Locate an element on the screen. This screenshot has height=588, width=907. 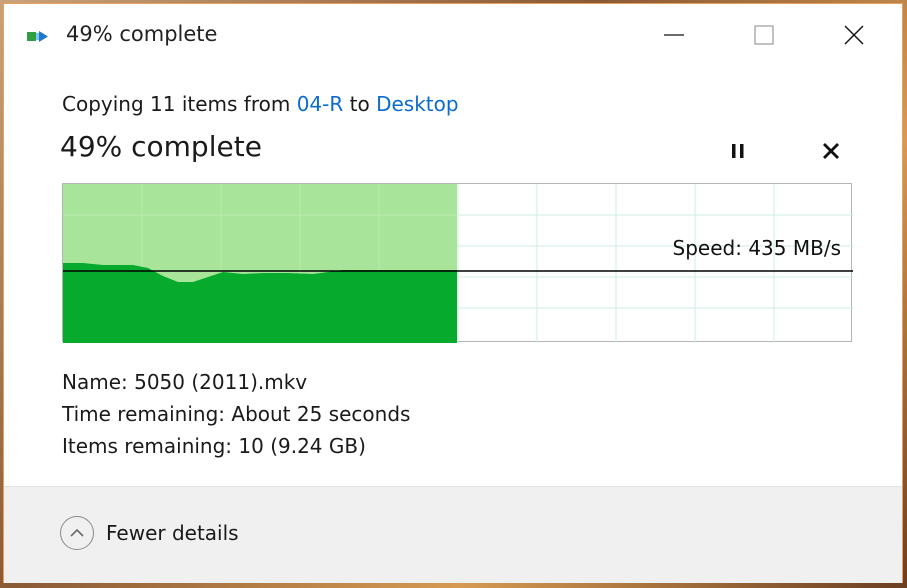
maximize-button is located at coordinates (764, 35).